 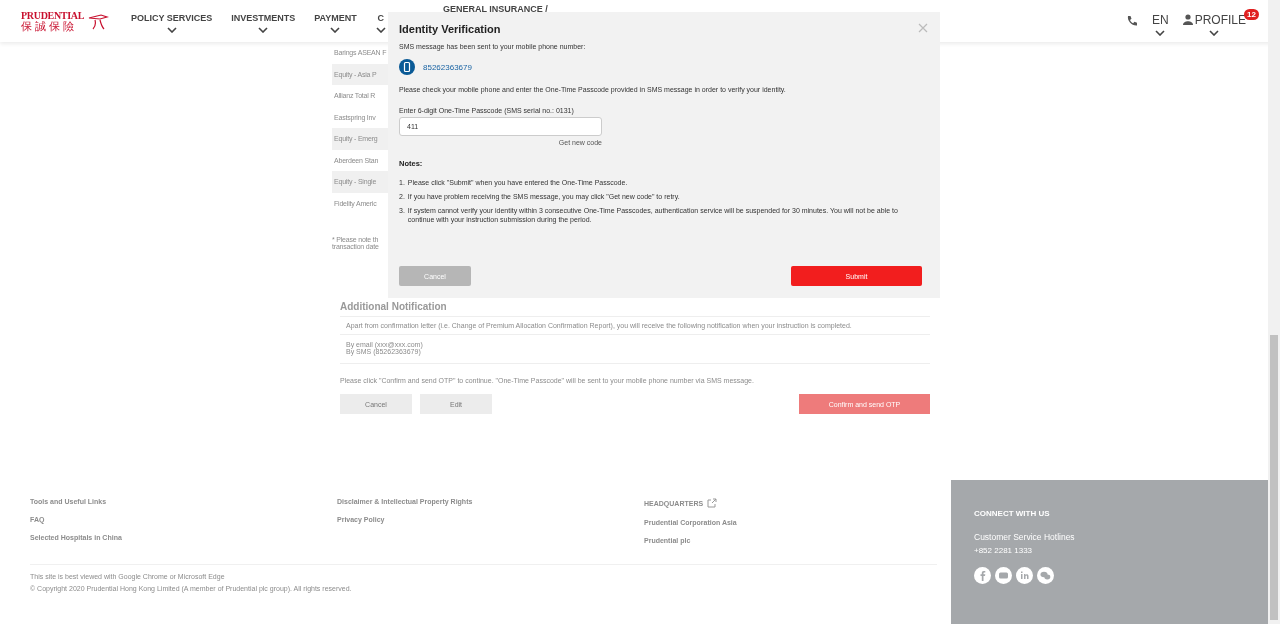 I want to click on nav-menu: POLICY SERVICES, so click(x=172, y=18).